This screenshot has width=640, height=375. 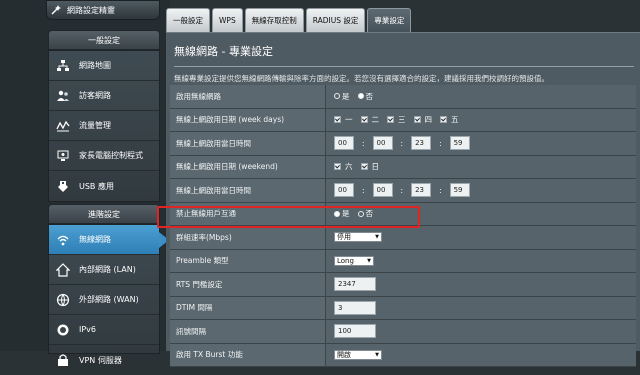 I want to click on highlight-box, so click(x=288, y=217).